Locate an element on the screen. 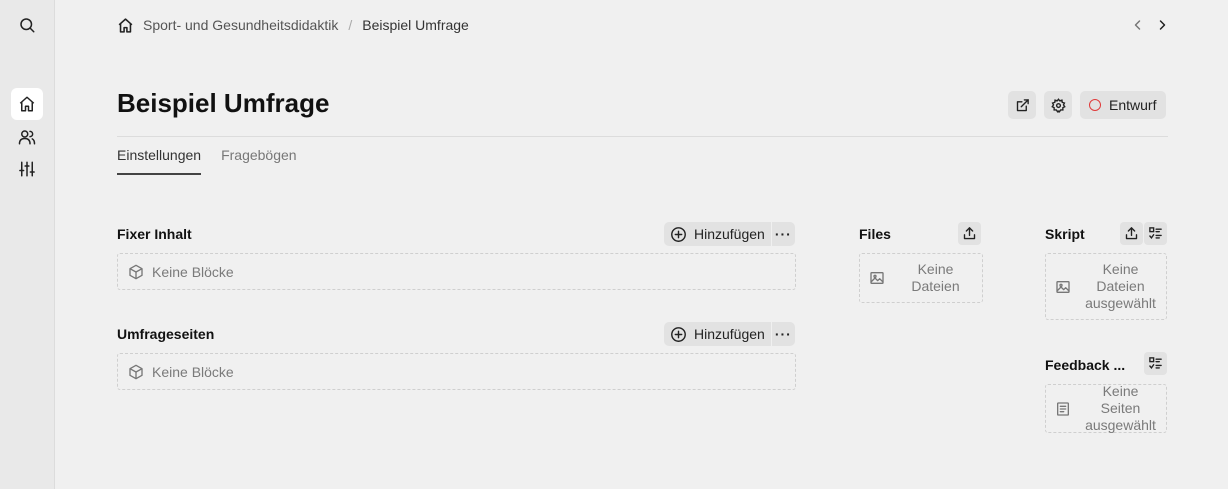 This screenshot has height=489, width=1228. forward-button is located at coordinates (1162, 25).